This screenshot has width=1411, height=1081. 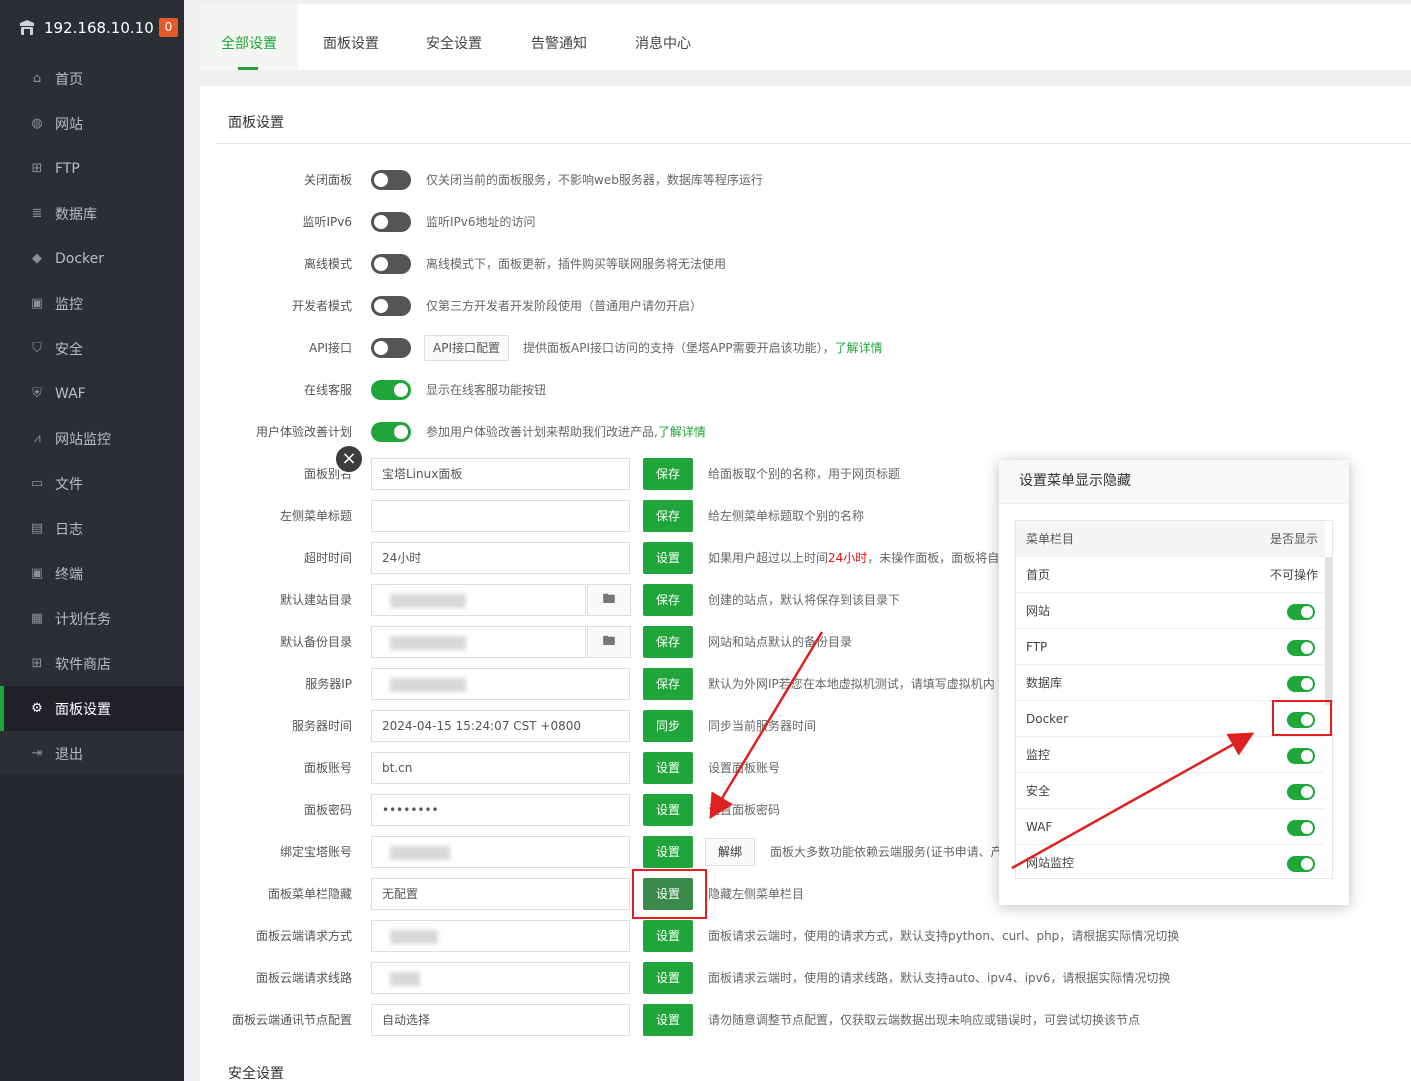 What do you see at coordinates (303, 432) in the screenshot?
I see `setting-label: 用户体验改善计划` at bounding box center [303, 432].